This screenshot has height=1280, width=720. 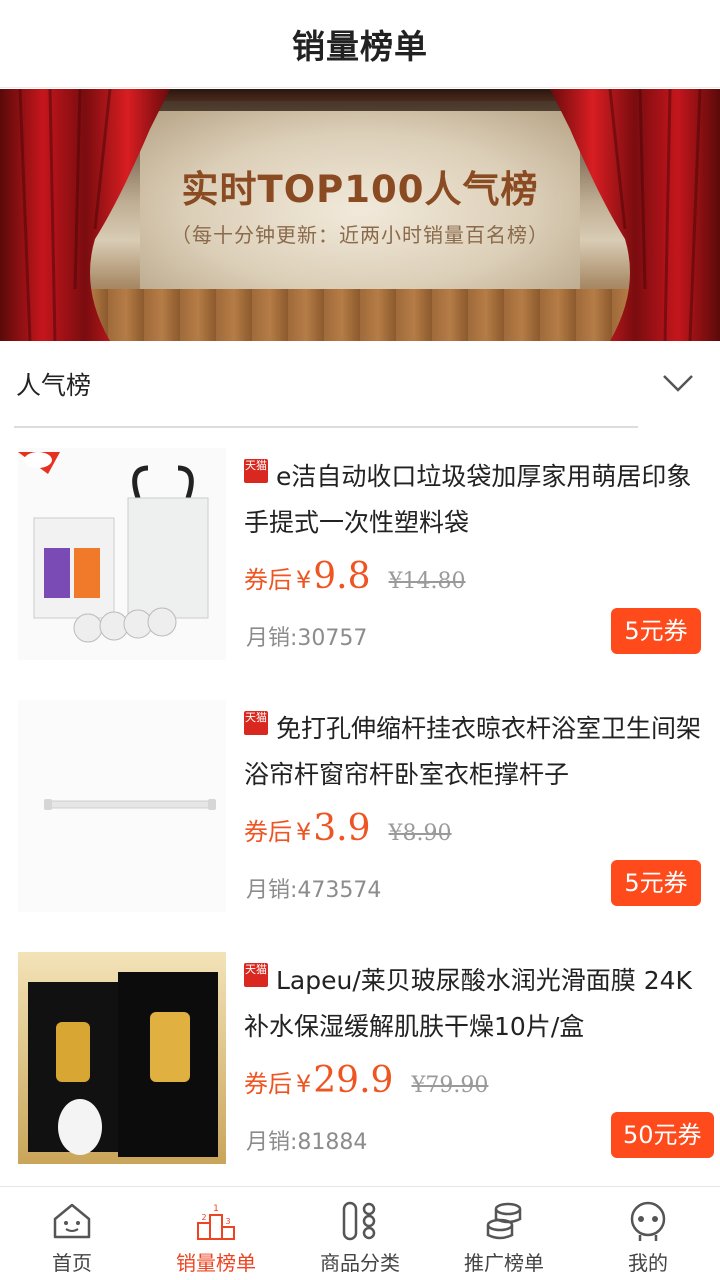 What do you see at coordinates (216, 1209) in the screenshot?
I see `svg-text: 1` at bounding box center [216, 1209].